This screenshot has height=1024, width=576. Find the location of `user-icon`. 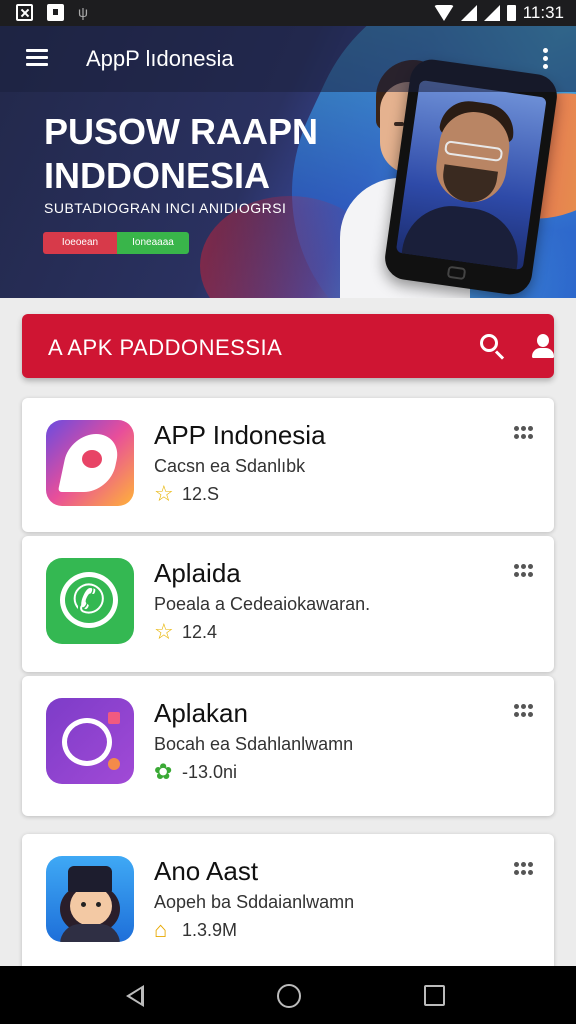

user-icon is located at coordinates (543, 346).